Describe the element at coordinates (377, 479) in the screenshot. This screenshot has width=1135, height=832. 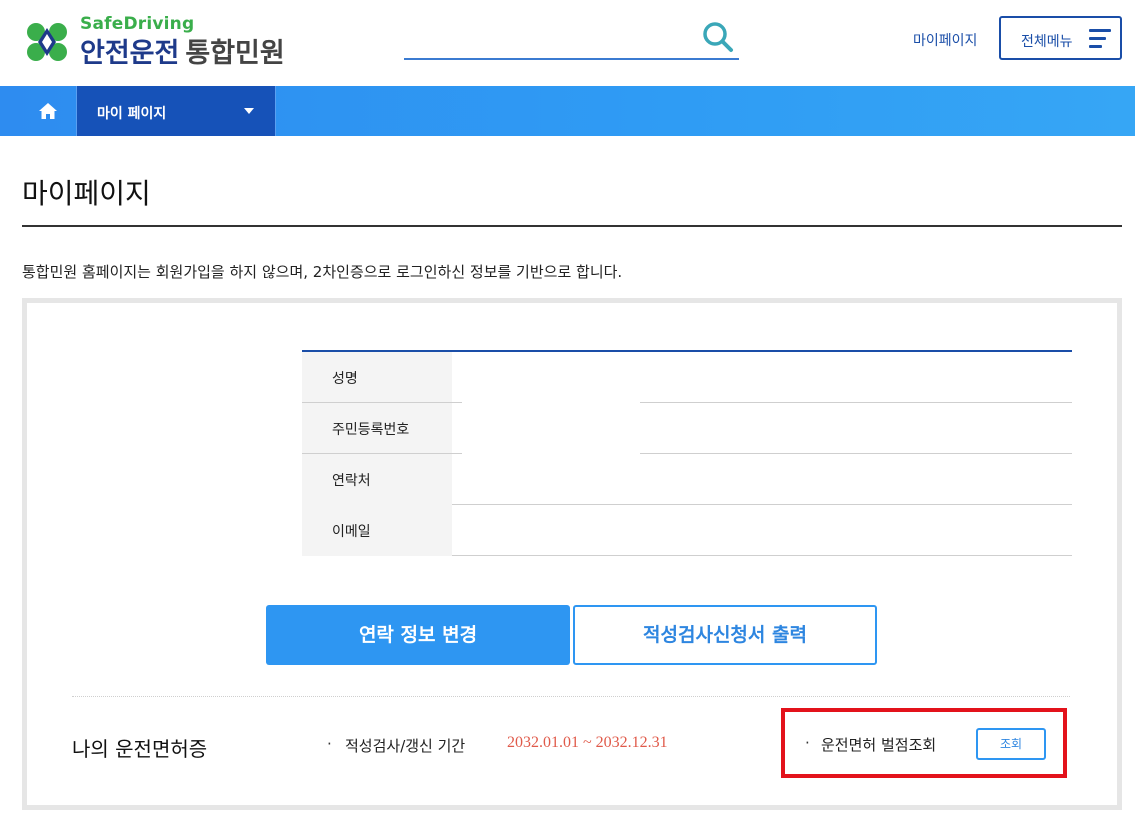
I see `info-label-contact: 연락처` at that location.